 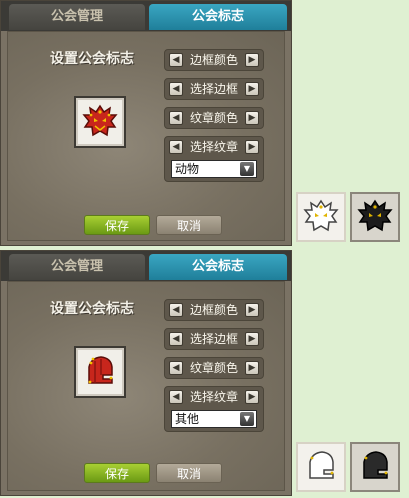 I want to click on pattern-selector: ◀ 选择纹章 ▶ 动物 ▼, so click(x=214, y=159).